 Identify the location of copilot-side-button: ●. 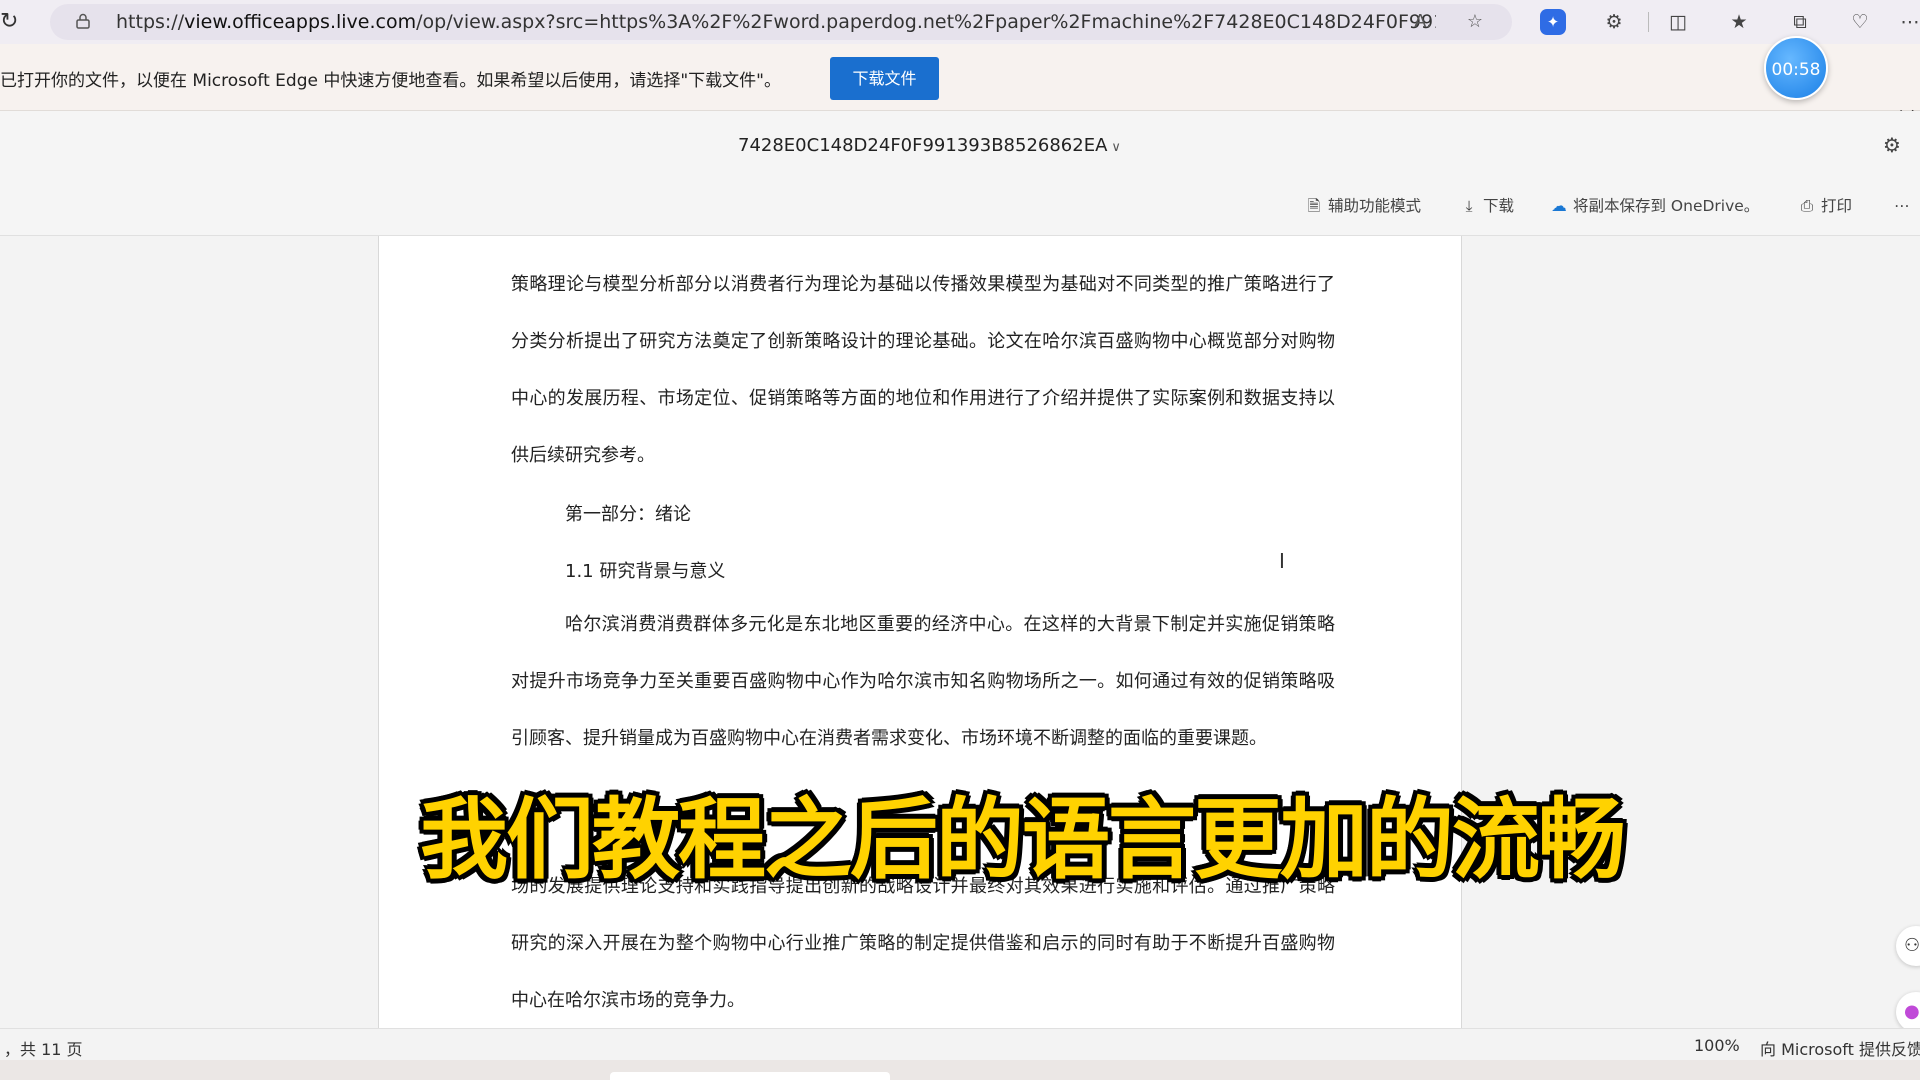
(1908, 1010).